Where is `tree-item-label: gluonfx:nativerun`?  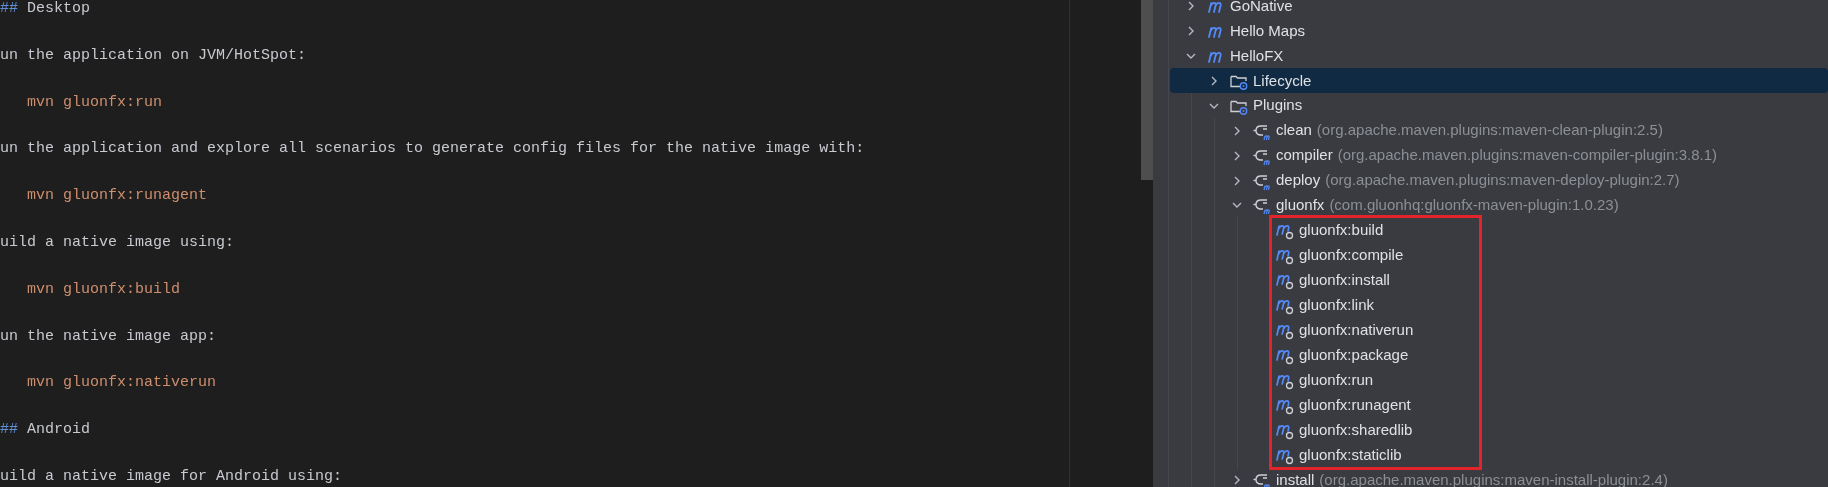 tree-item-label: gluonfx:nativerun is located at coordinates (1356, 329).